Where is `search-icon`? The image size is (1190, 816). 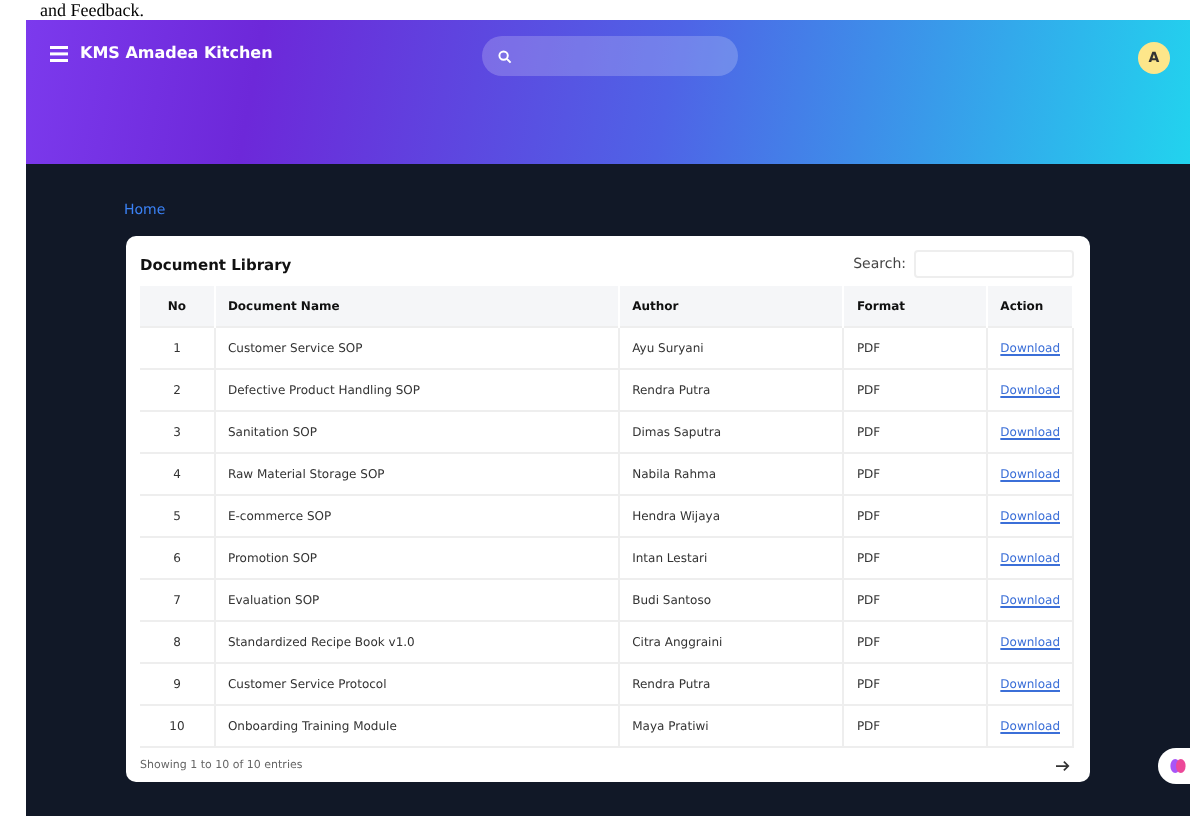 search-icon is located at coordinates (505, 56).